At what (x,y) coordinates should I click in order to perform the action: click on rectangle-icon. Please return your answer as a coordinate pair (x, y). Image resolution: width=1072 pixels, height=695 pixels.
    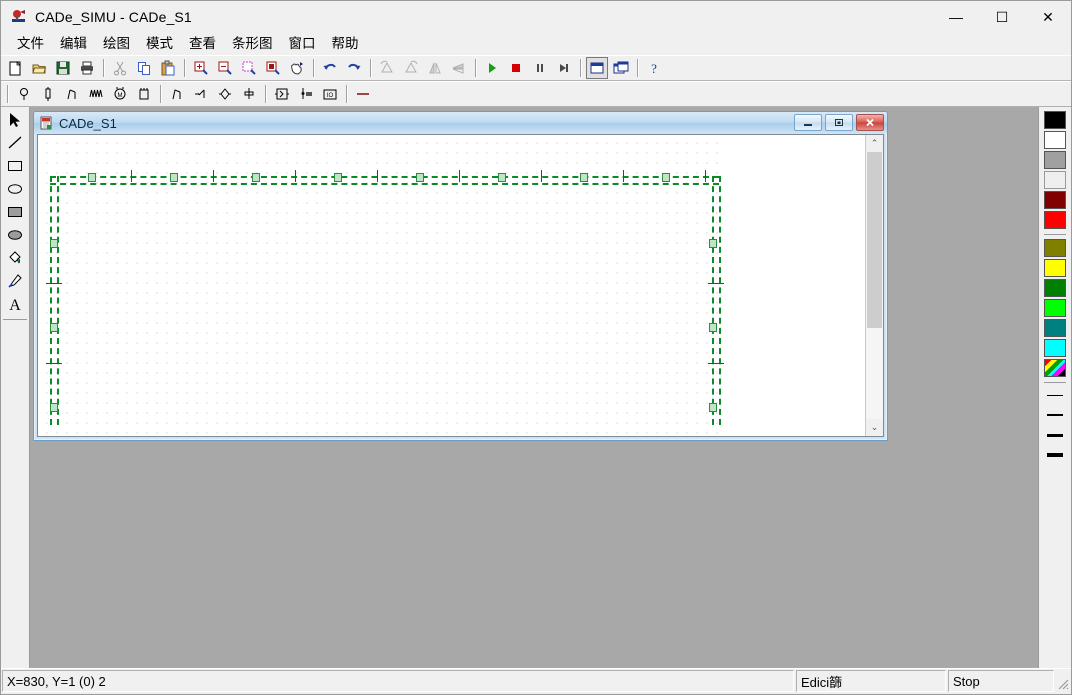
    Looking at the image, I should click on (15, 166).